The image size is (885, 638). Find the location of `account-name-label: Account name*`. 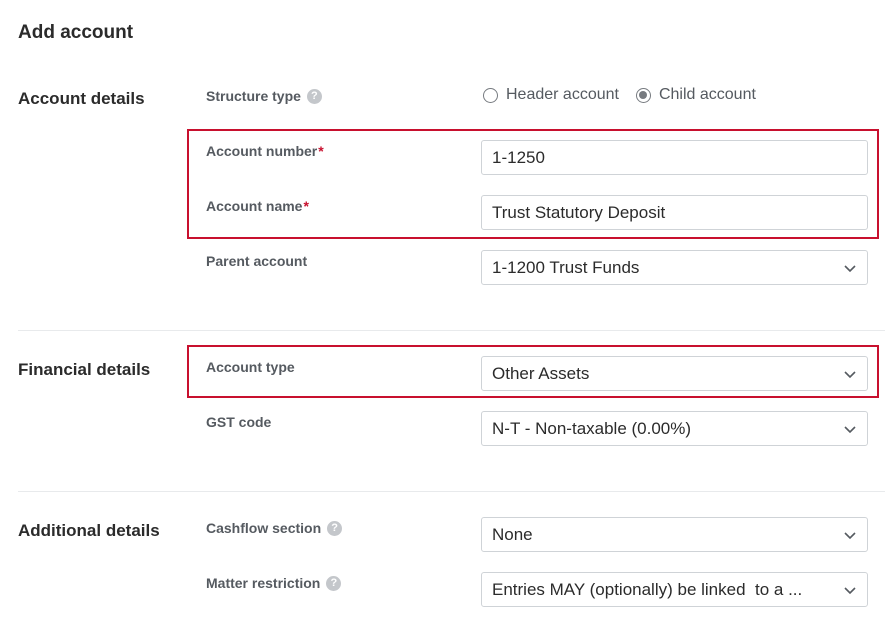

account-name-label: Account name* is located at coordinates (257, 206).